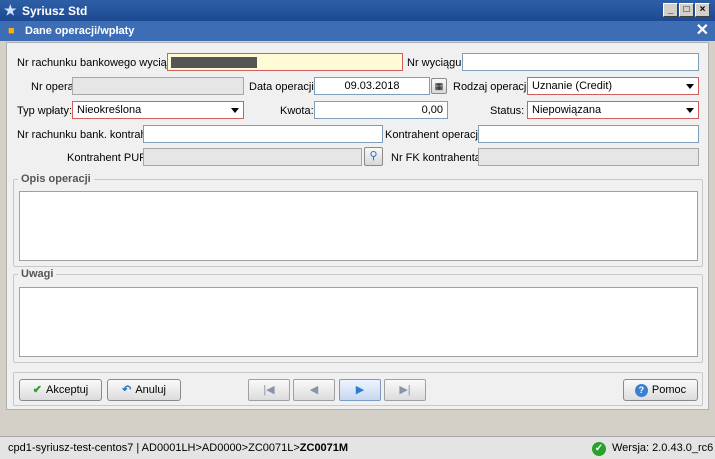 The image size is (715, 459). What do you see at coordinates (492, 87) in the screenshot?
I see `rodzaj-operacji-label: Rodzaj operacji:` at bounding box center [492, 87].